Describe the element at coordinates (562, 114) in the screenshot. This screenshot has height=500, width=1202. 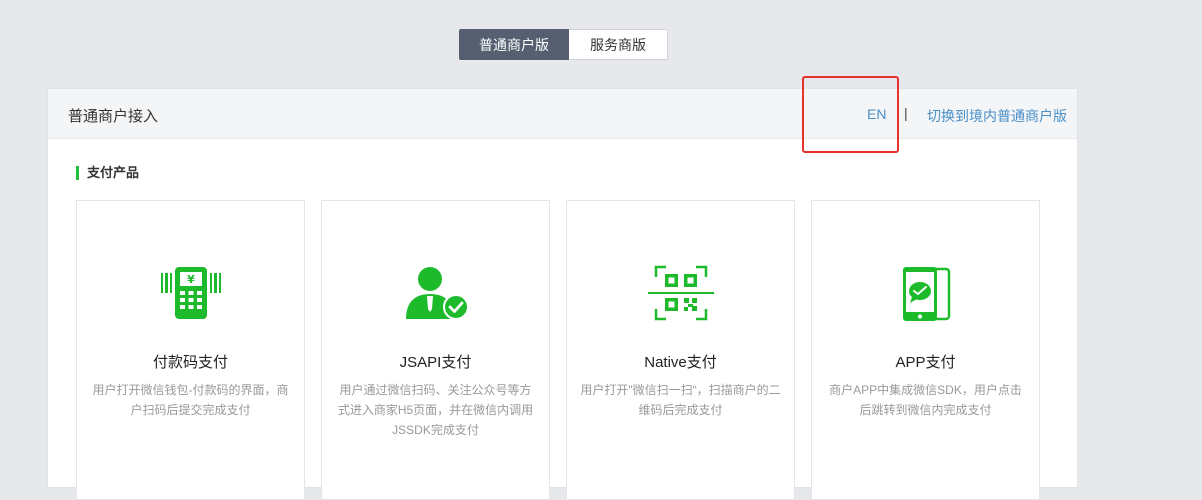
I see `panel-header: 普通商户接入 EN | 切换到境内普通商户版` at that location.